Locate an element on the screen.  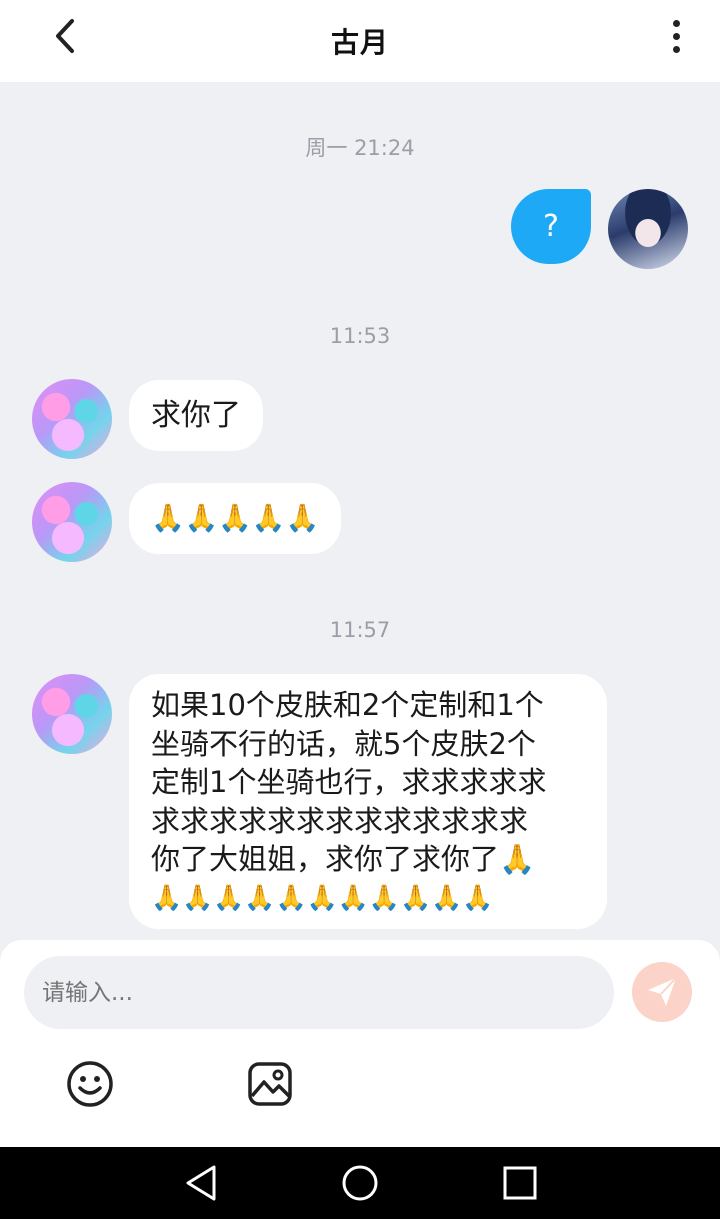
message-line: 定制1个坐骑也行，求求求求求 is located at coordinates (349, 782).